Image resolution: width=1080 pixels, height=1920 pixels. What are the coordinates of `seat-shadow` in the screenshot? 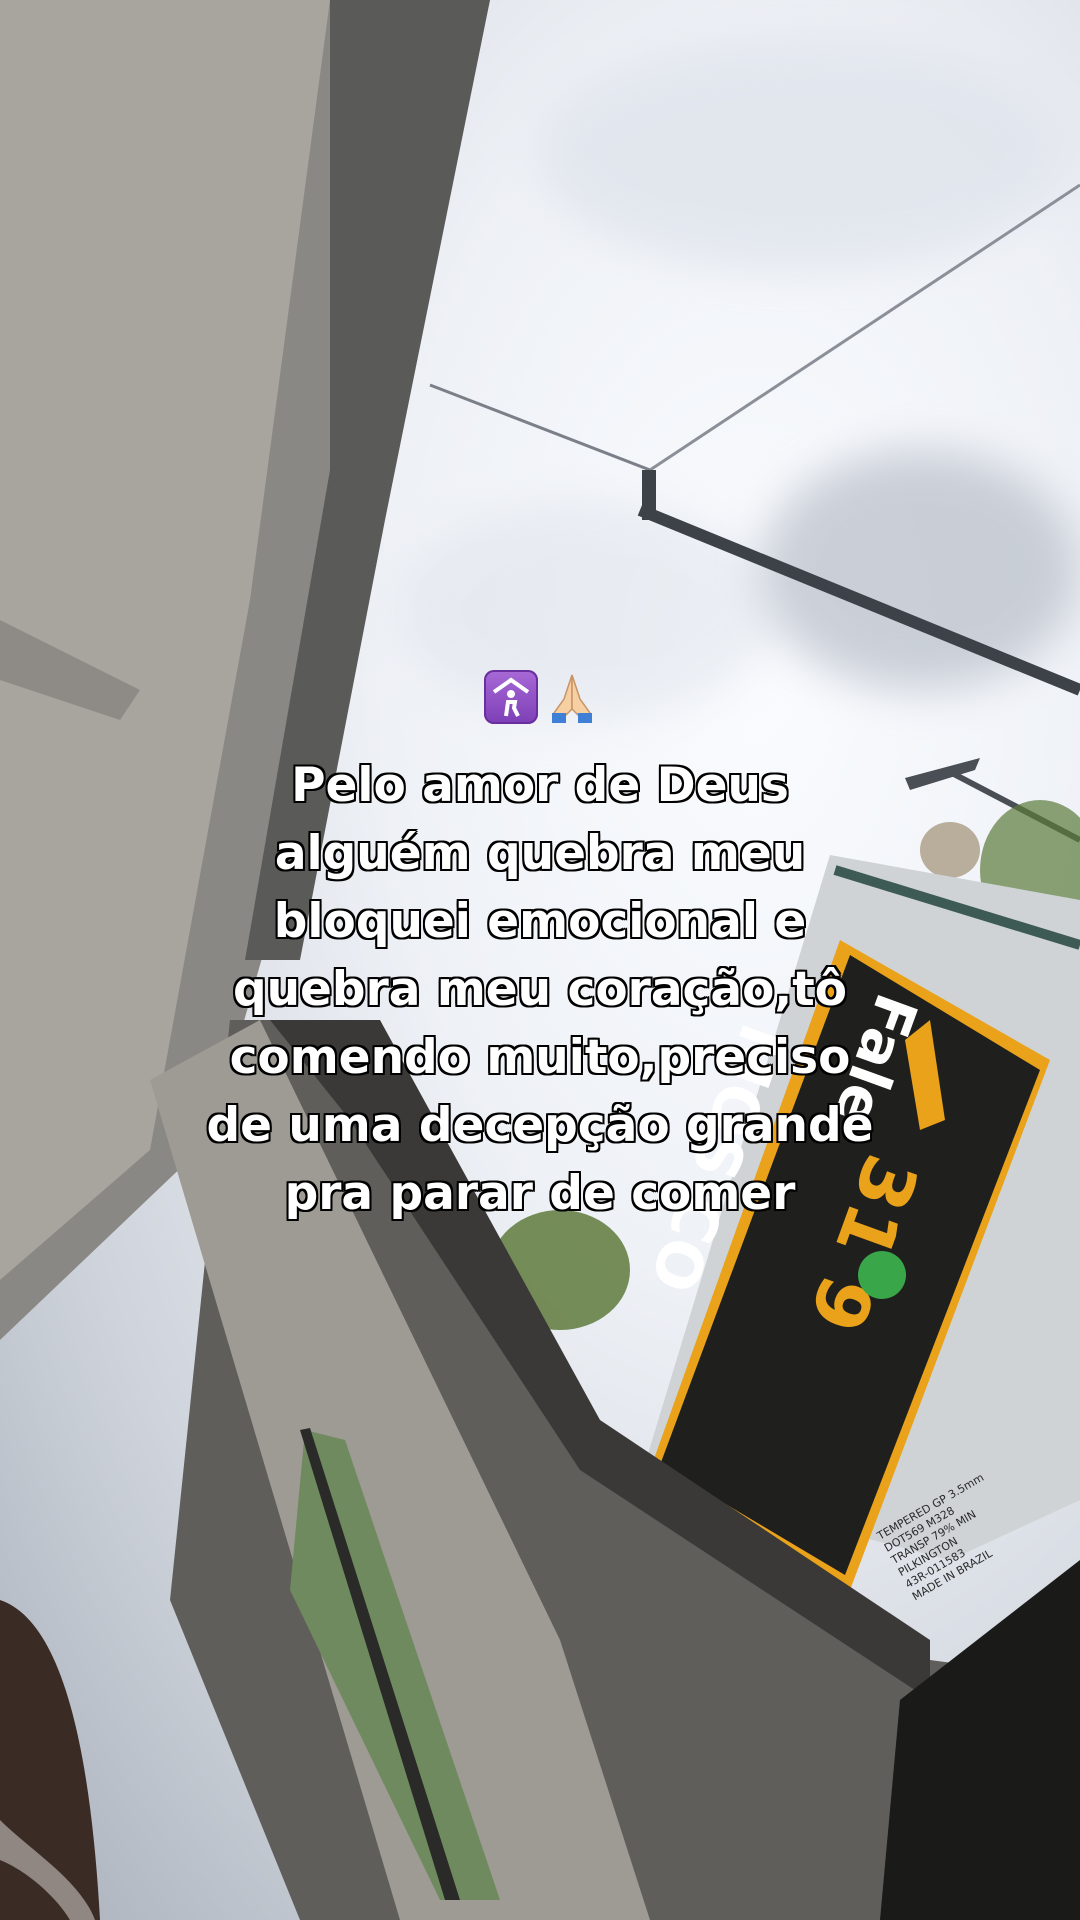 It's located at (980, 1740).